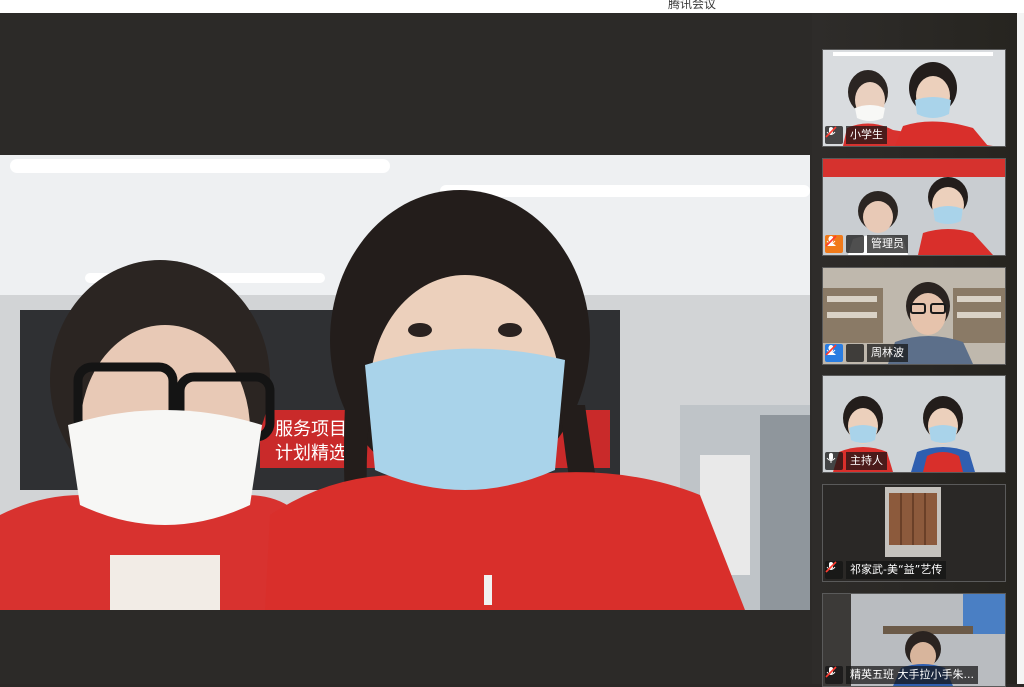  What do you see at coordinates (896, 570) in the screenshot?
I see `participant-name: 祁家武-美“益”艺传` at bounding box center [896, 570].